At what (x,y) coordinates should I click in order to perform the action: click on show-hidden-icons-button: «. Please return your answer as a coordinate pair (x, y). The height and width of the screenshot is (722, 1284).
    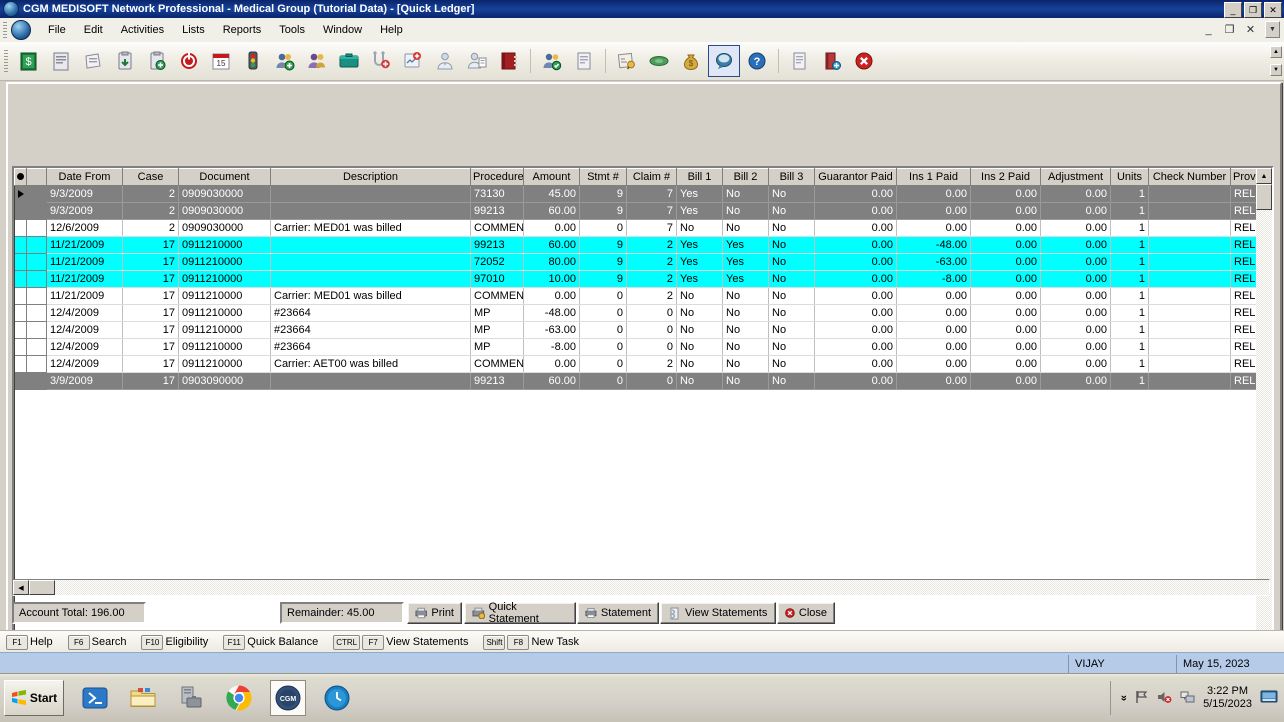
    Looking at the image, I should click on (1124, 698).